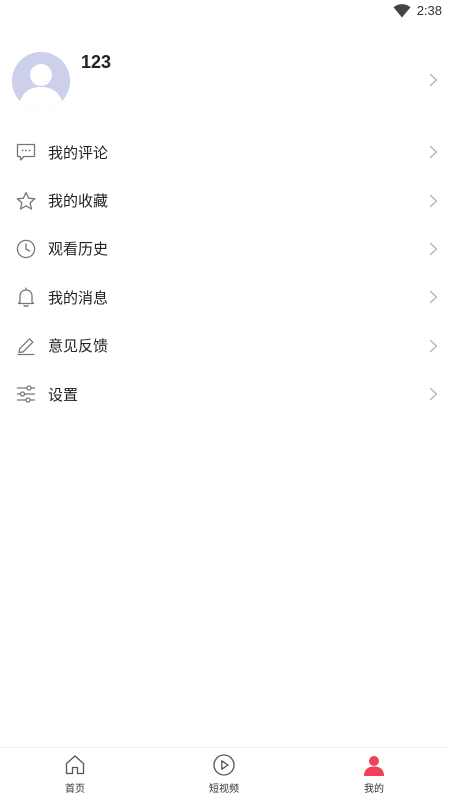 This screenshot has height=800, width=450. Describe the element at coordinates (75, 789) in the screenshot. I see `nav-label: 首页` at that location.